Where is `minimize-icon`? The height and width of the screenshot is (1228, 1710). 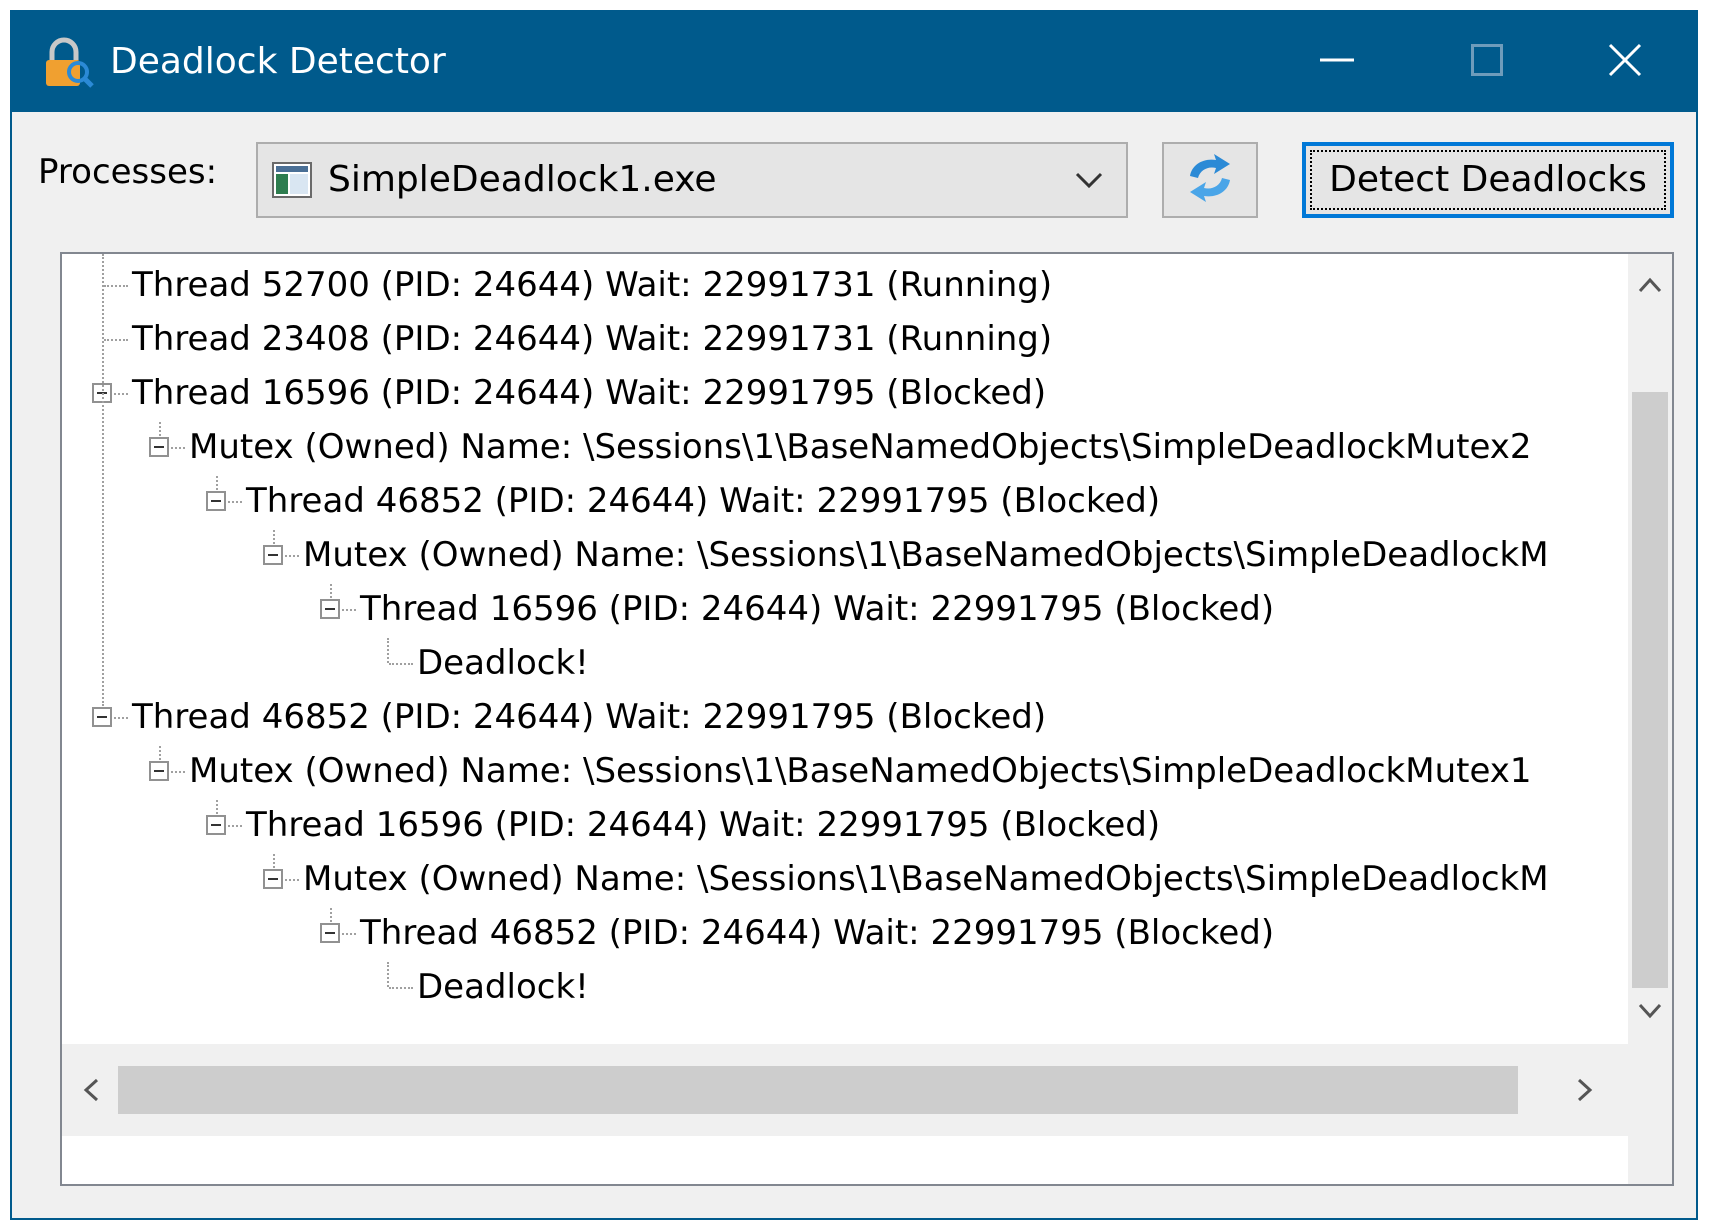 minimize-icon is located at coordinates (1337, 62).